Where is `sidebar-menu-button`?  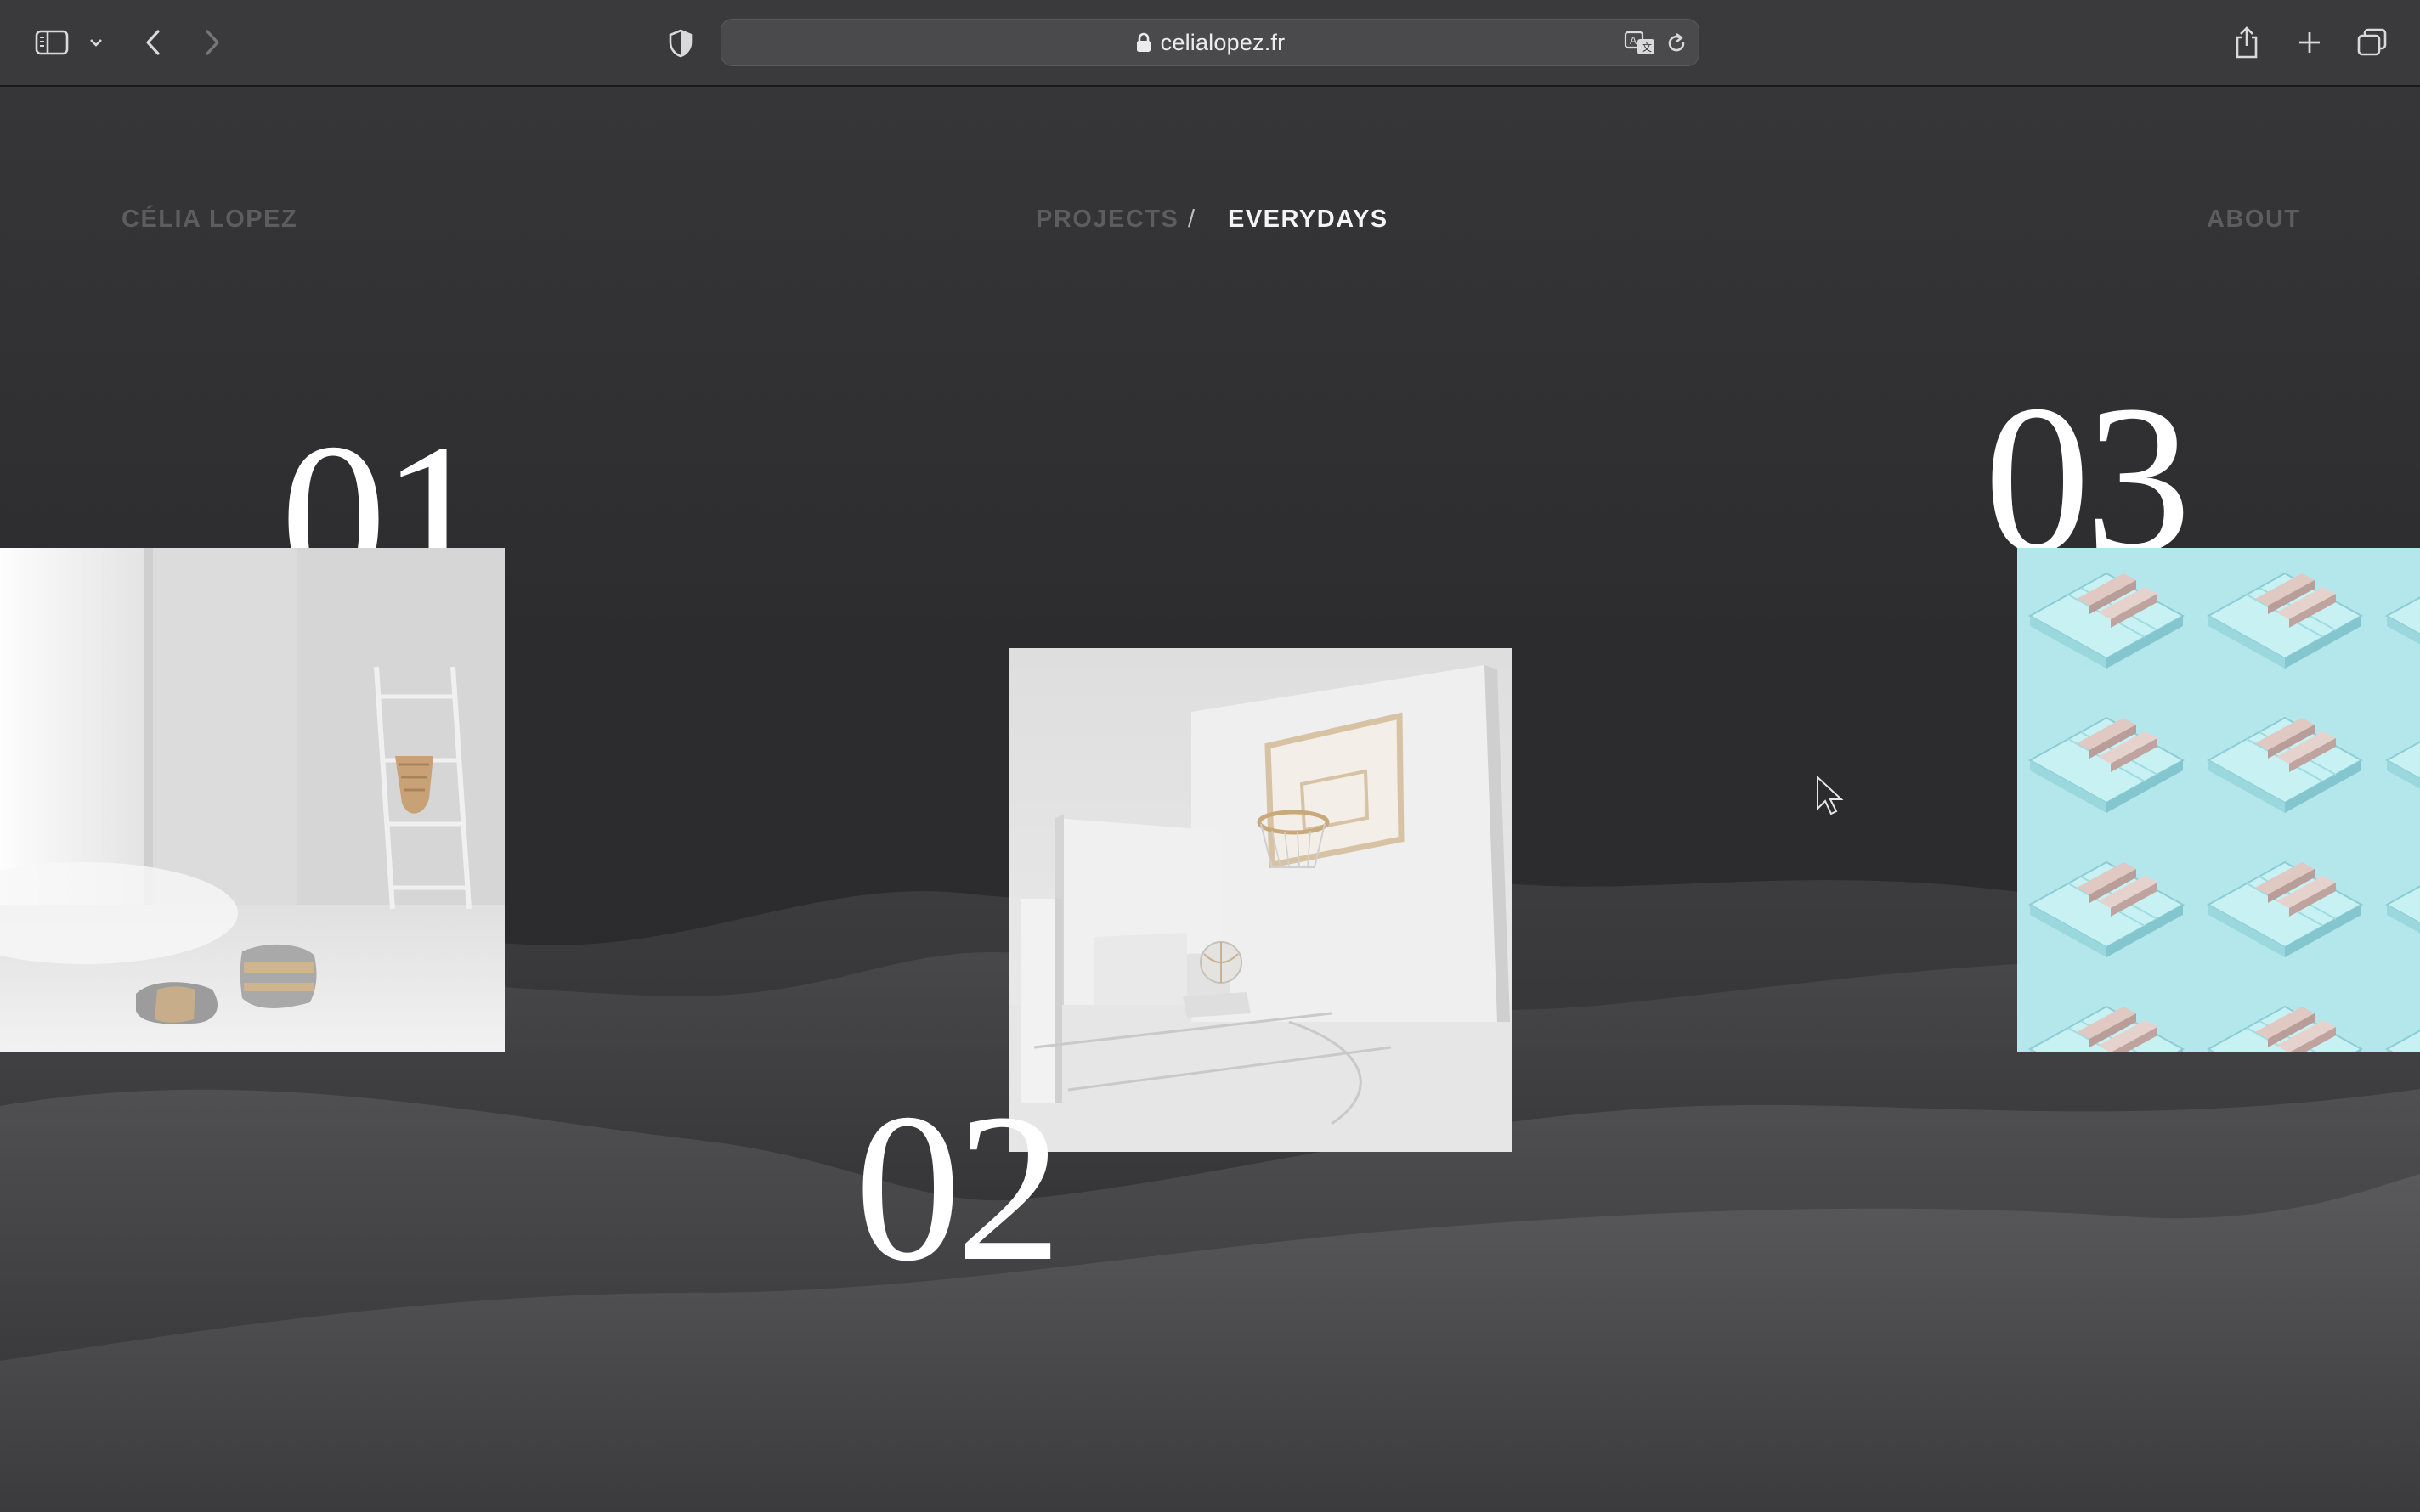 sidebar-menu-button is located at coordinates (96, 42).